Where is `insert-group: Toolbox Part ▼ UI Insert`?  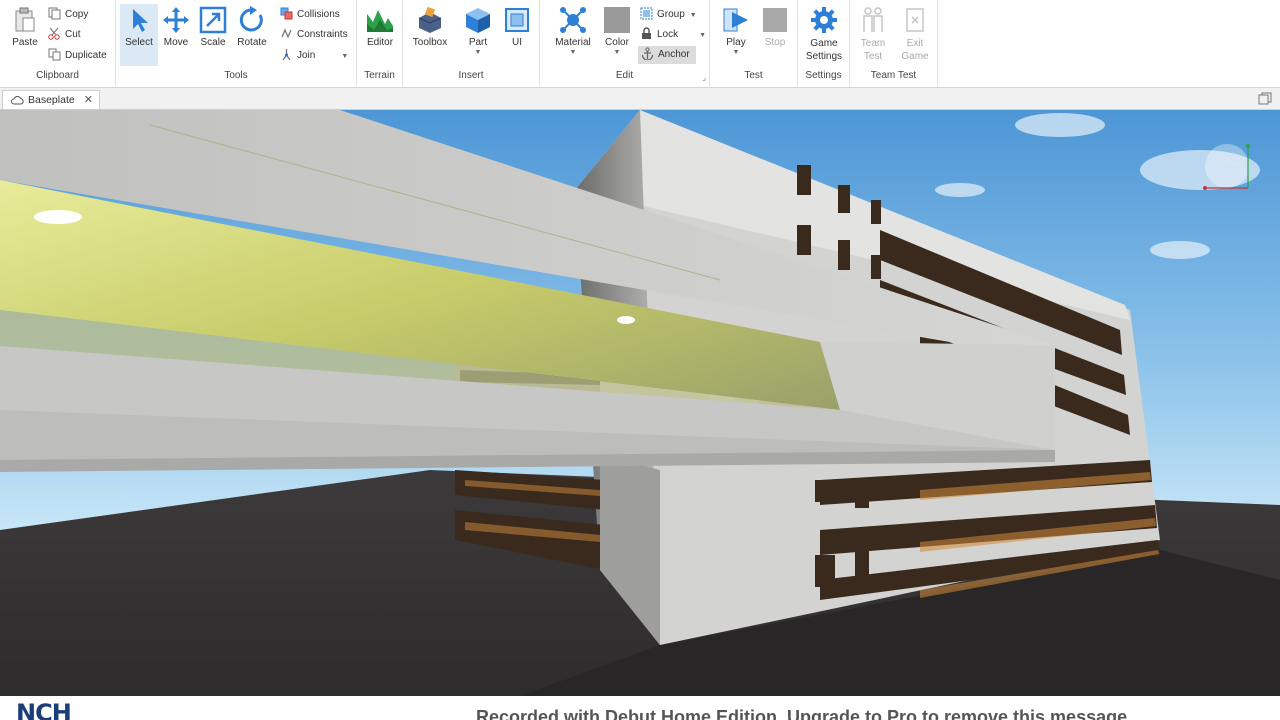
insert-group: Toolbox Part ▼ UI Insert is located at coordinates (471, 43).